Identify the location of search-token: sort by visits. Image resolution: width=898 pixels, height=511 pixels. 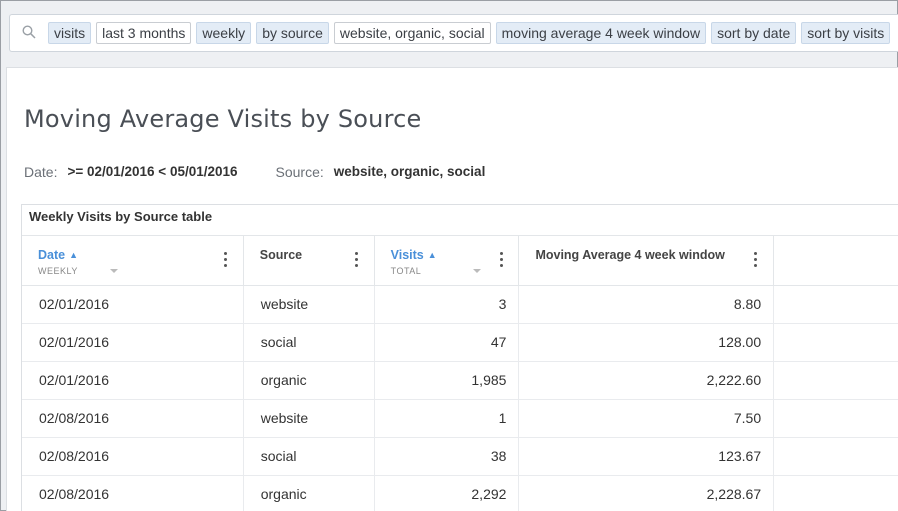
(846, 33).